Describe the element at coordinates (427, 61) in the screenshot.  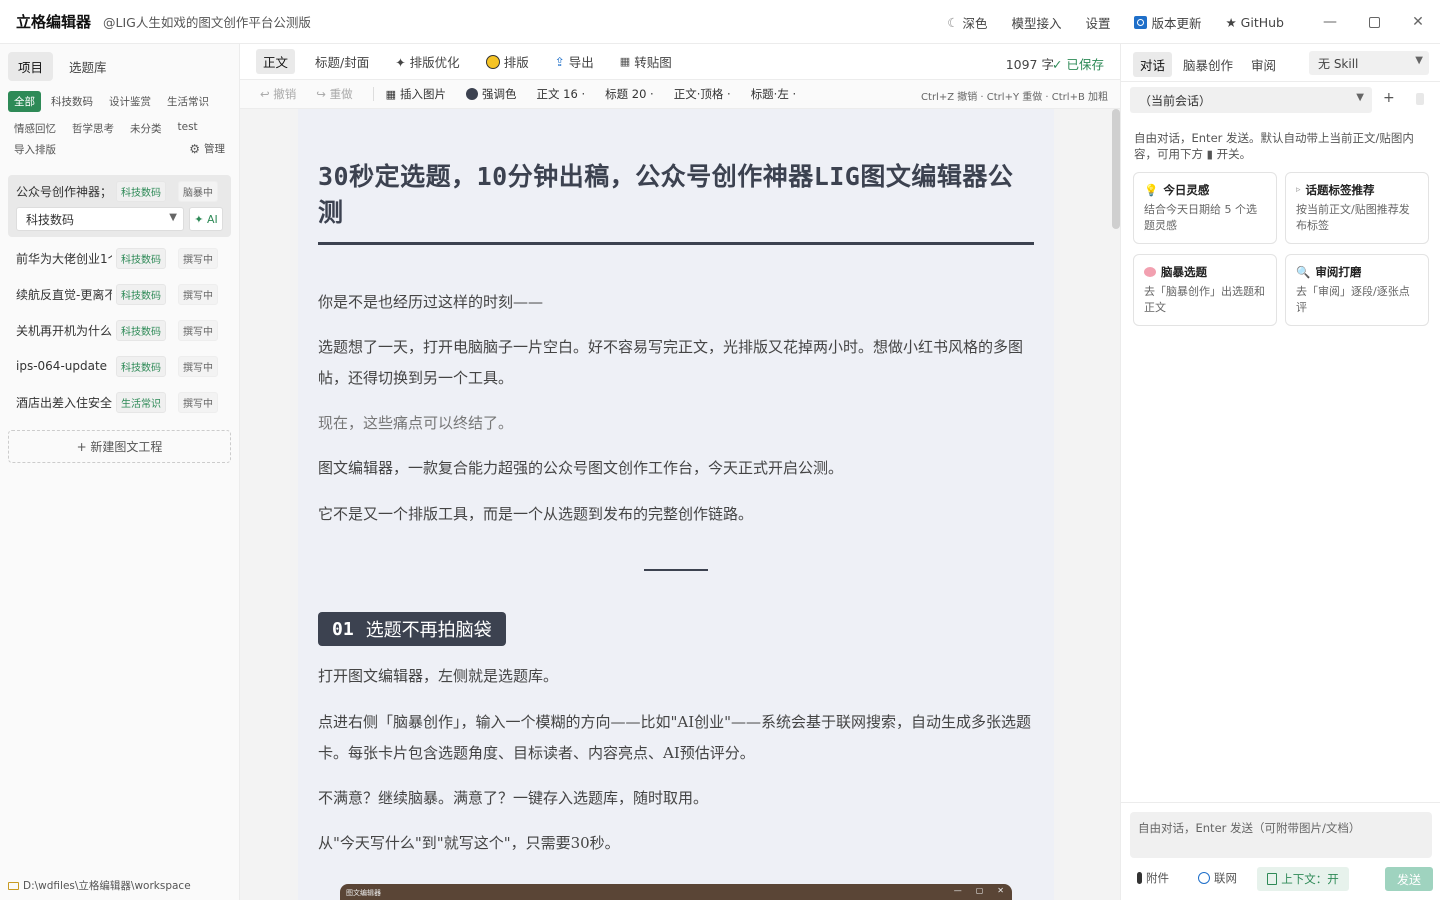
I see `layout-optimize-button: ✦ 排版优化` at that location.